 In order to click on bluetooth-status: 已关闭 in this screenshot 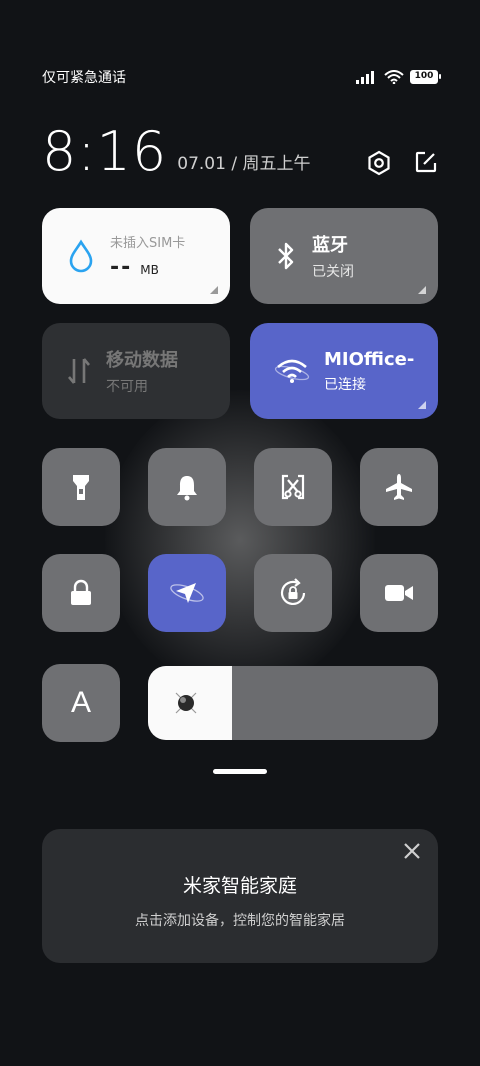, I will do `click(333, 272)`.